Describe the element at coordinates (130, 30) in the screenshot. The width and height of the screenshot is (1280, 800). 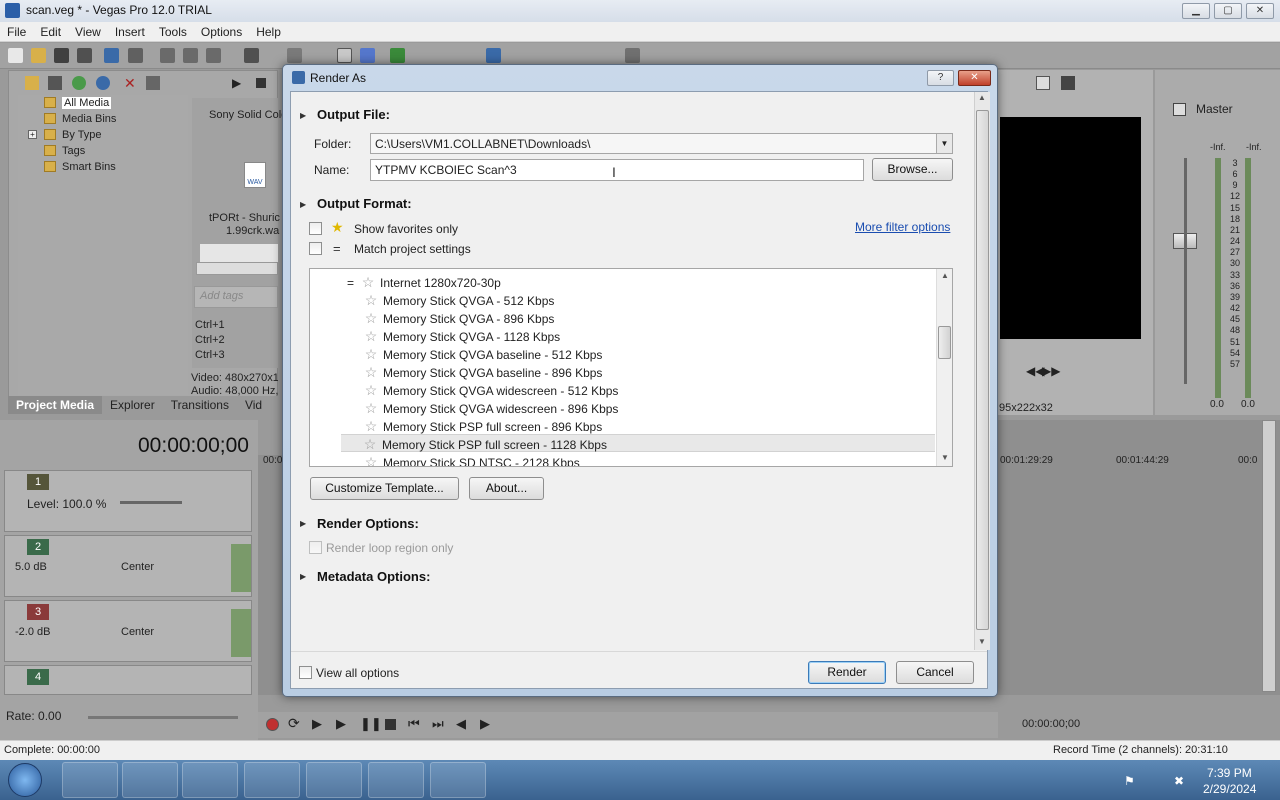
I see `menu-insert: Insert` at that location.